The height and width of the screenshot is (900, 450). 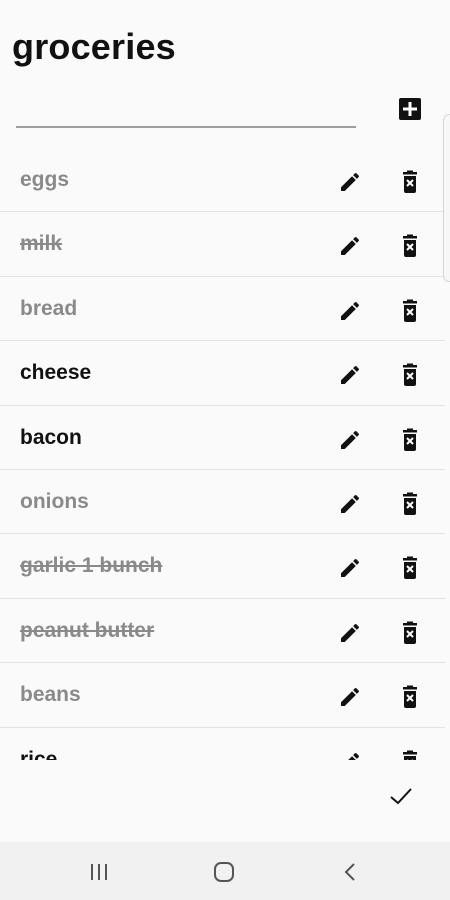 I want to click on list-item: beans, so click(x=222, y=695).